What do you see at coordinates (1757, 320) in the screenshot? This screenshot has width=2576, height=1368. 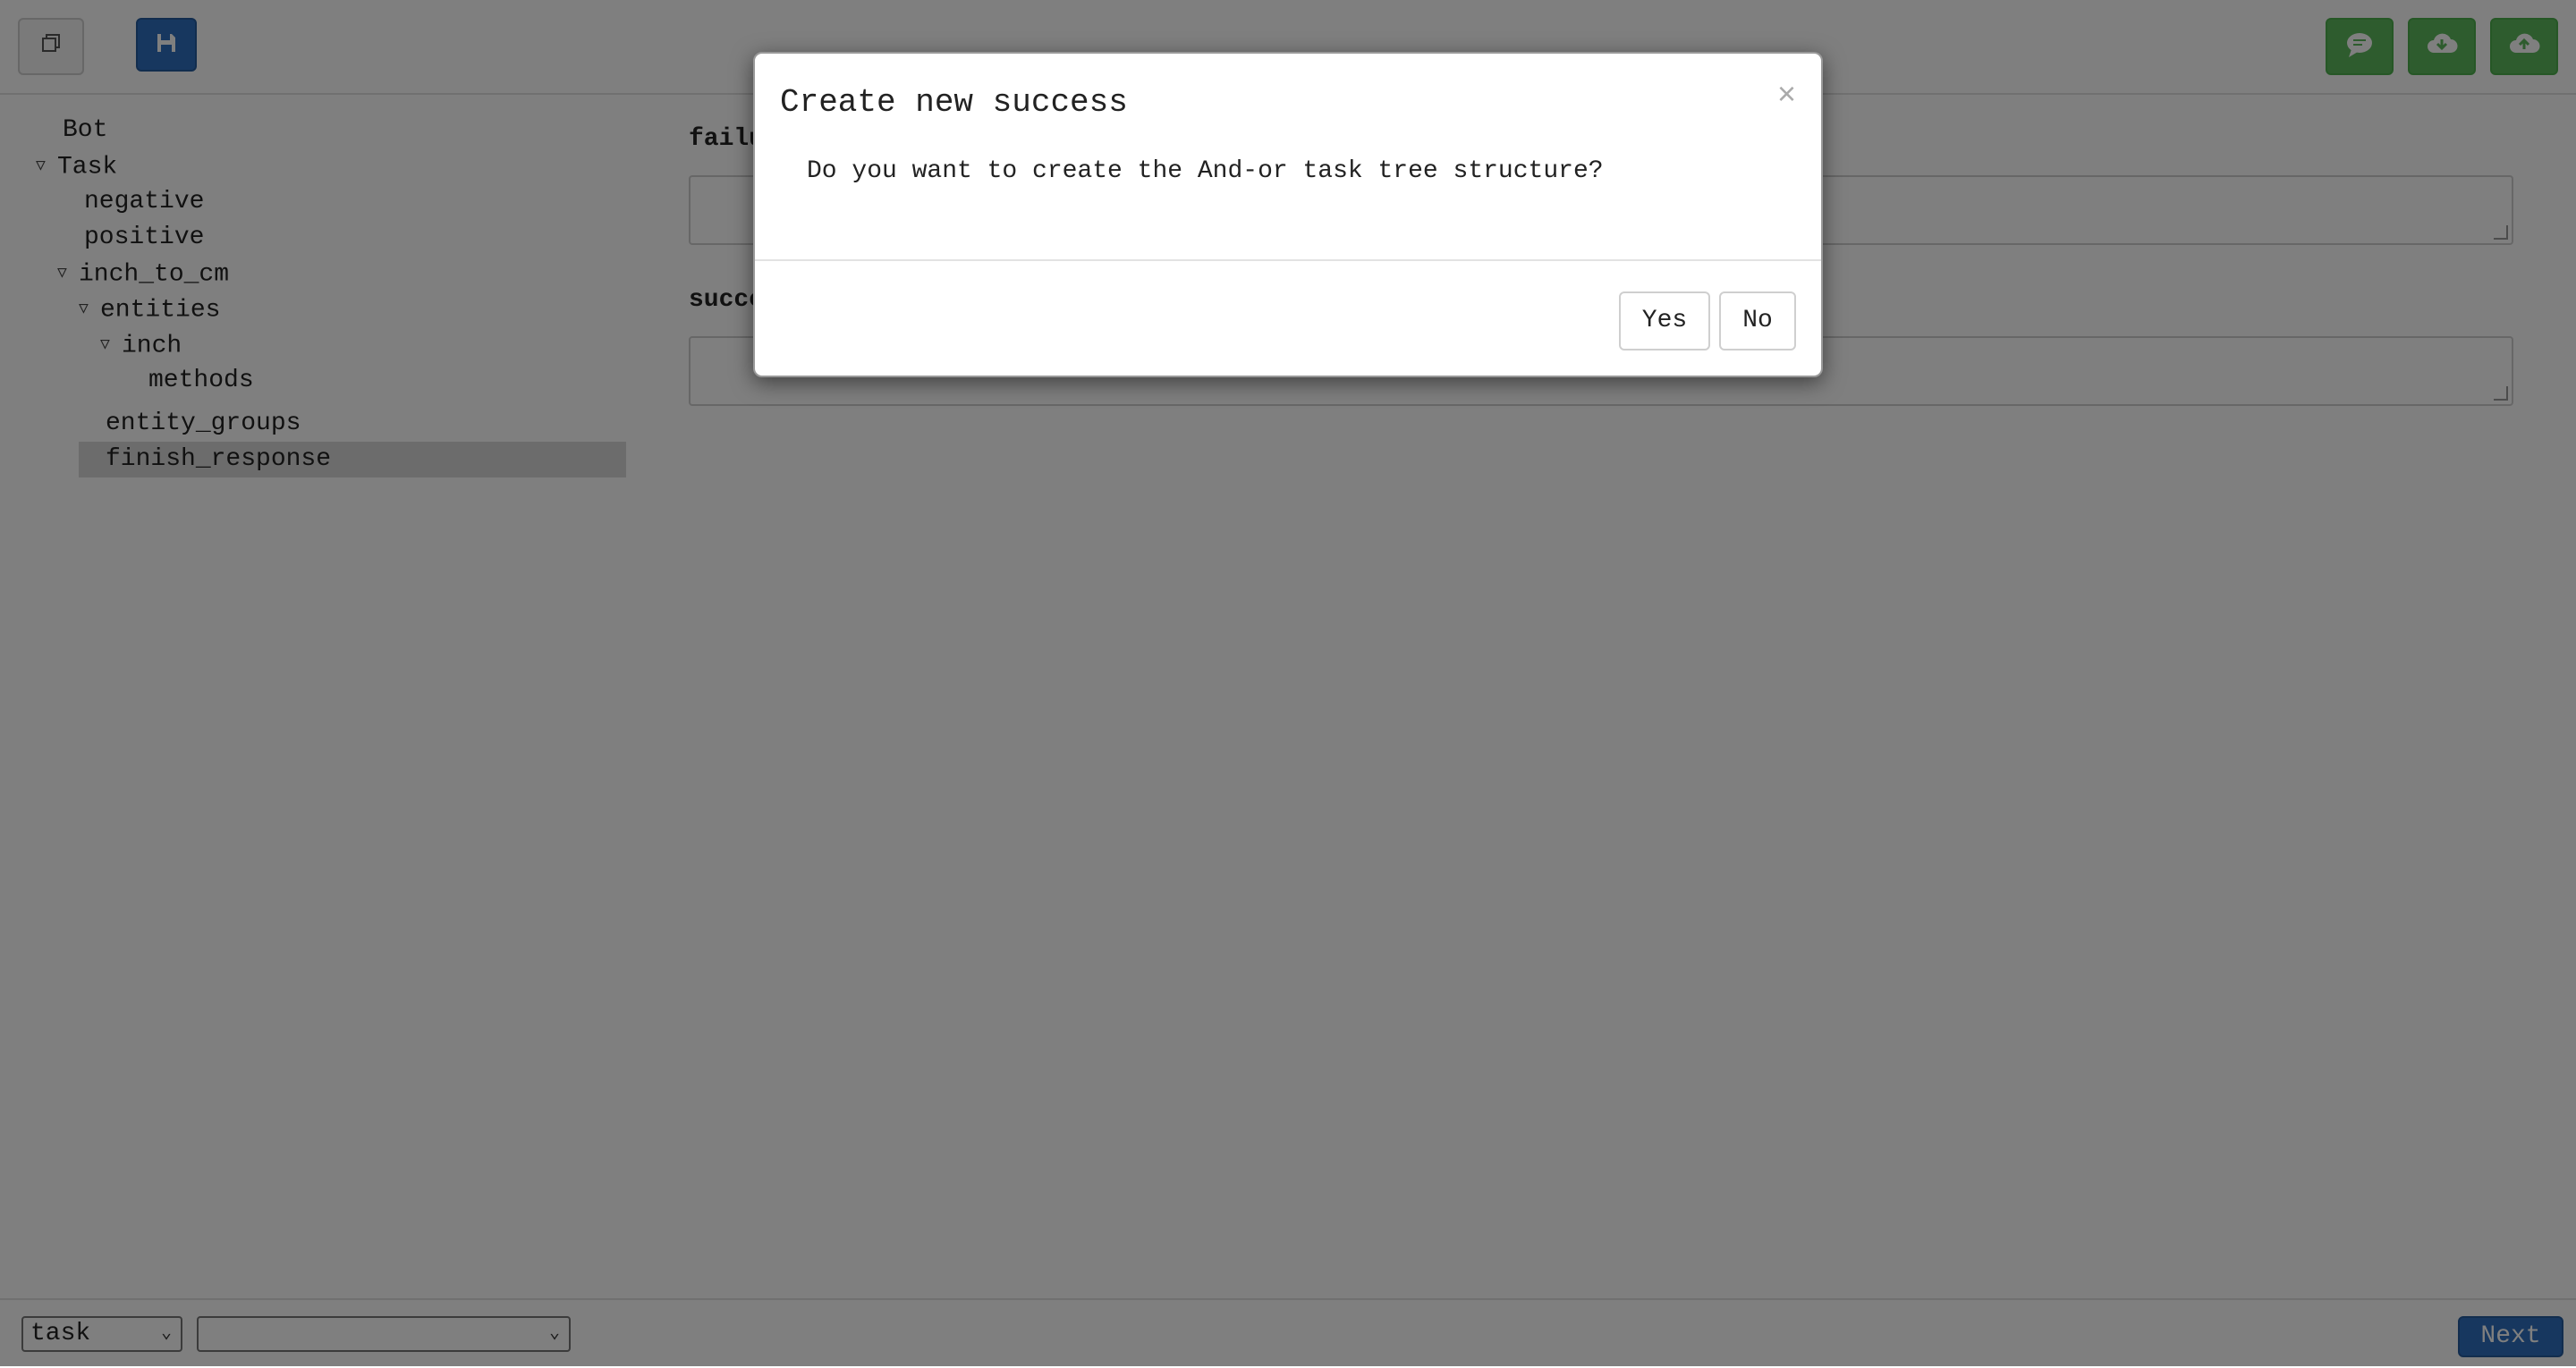 I see `no-button: No` at bounding box center [1757, 320].